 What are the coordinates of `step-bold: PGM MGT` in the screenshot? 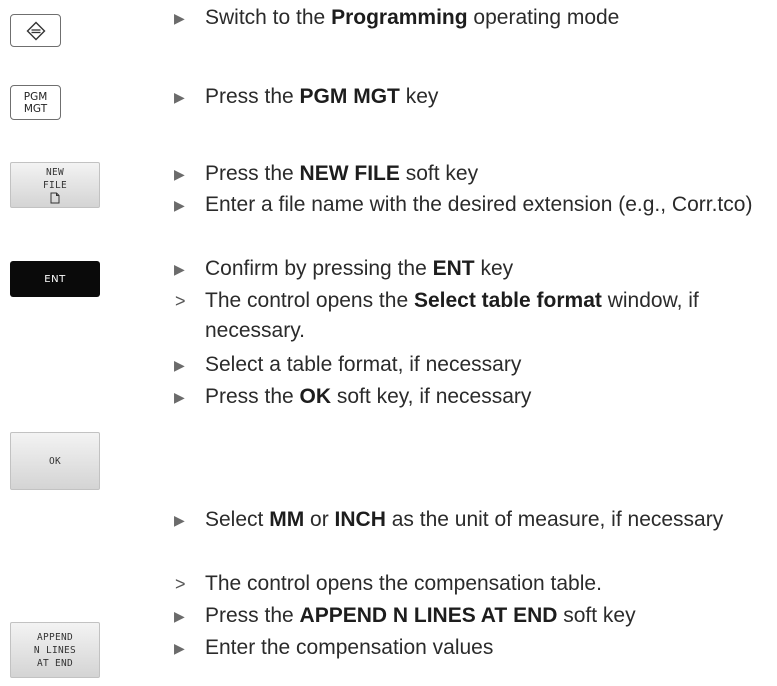 It's located at (349, 96).